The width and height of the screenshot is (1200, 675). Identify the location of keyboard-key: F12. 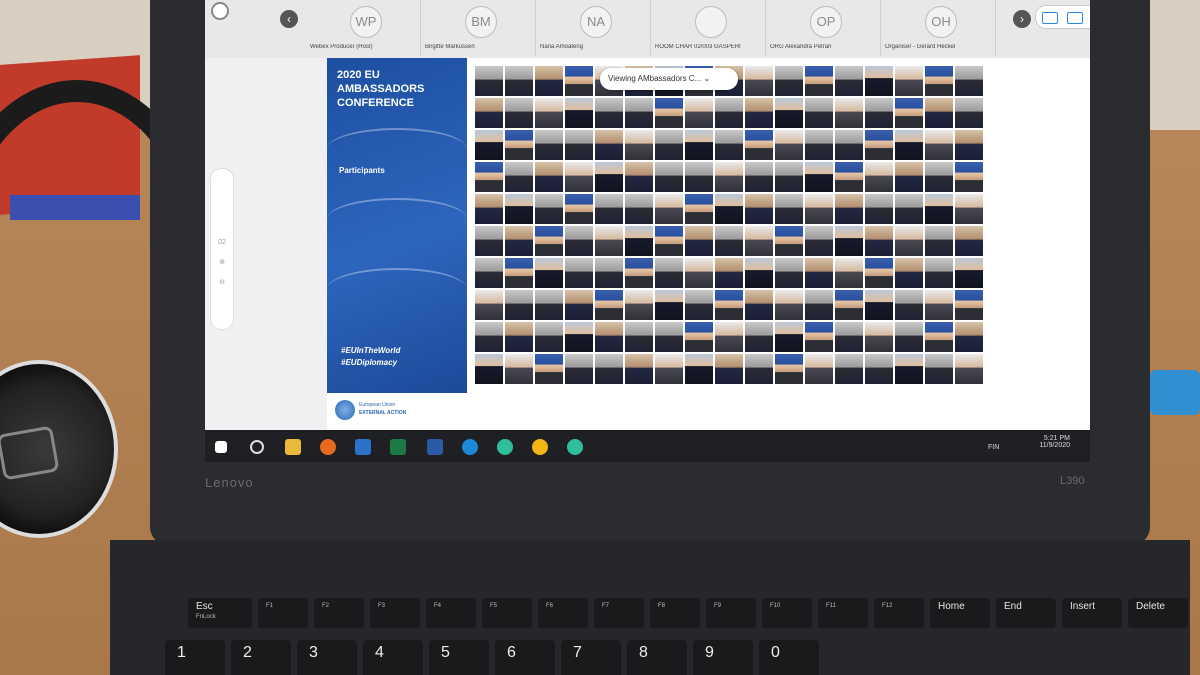
(899, 613).